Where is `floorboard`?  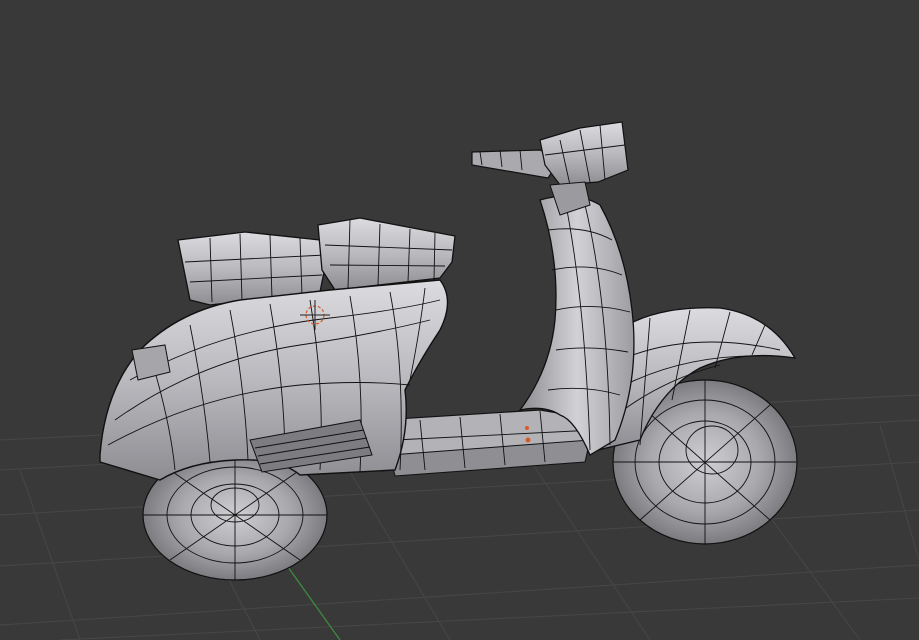
floorboard is located at coordinates (490, 443).